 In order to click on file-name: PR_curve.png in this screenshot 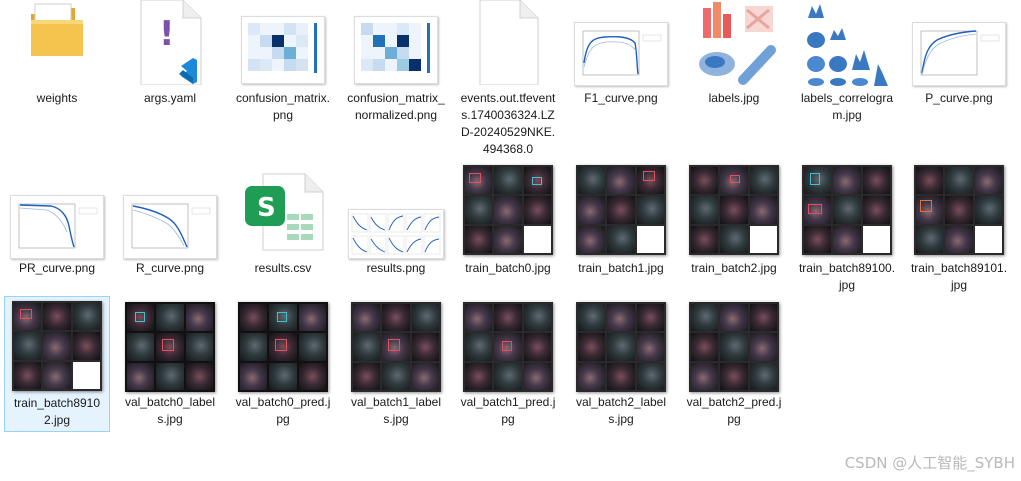, I will do `click(57, 268)`.